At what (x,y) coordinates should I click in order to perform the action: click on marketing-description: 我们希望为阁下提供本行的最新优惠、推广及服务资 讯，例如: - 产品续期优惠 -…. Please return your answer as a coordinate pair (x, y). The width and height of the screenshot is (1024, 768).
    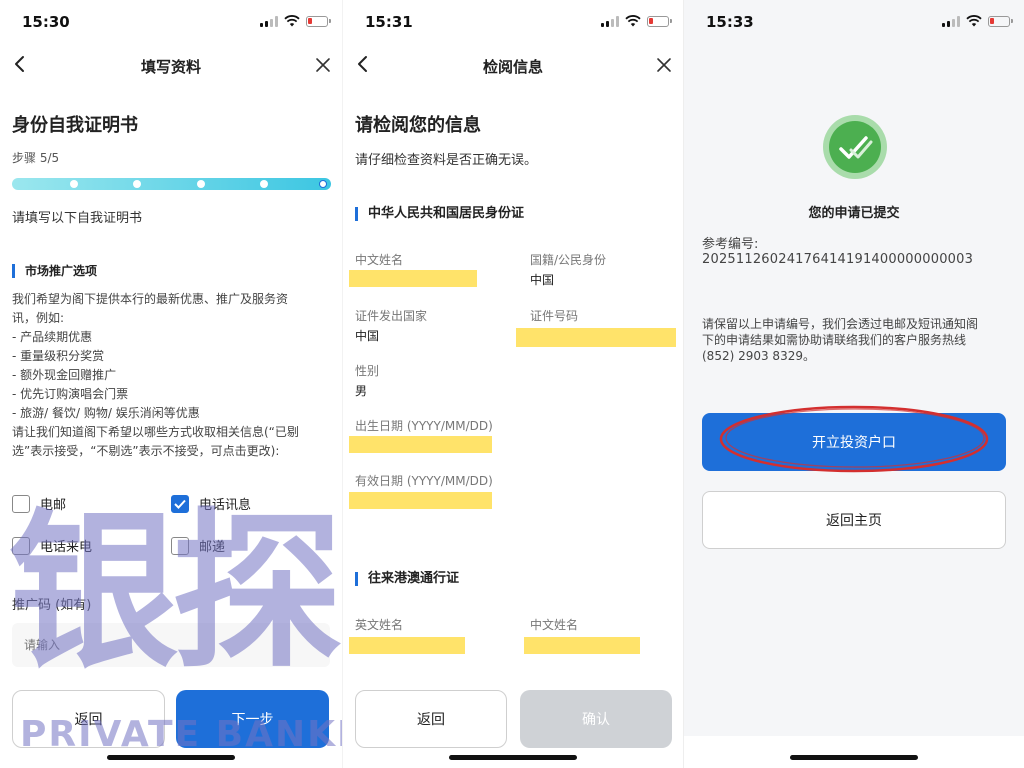
    Looking at the image, I should click on (171, 375).